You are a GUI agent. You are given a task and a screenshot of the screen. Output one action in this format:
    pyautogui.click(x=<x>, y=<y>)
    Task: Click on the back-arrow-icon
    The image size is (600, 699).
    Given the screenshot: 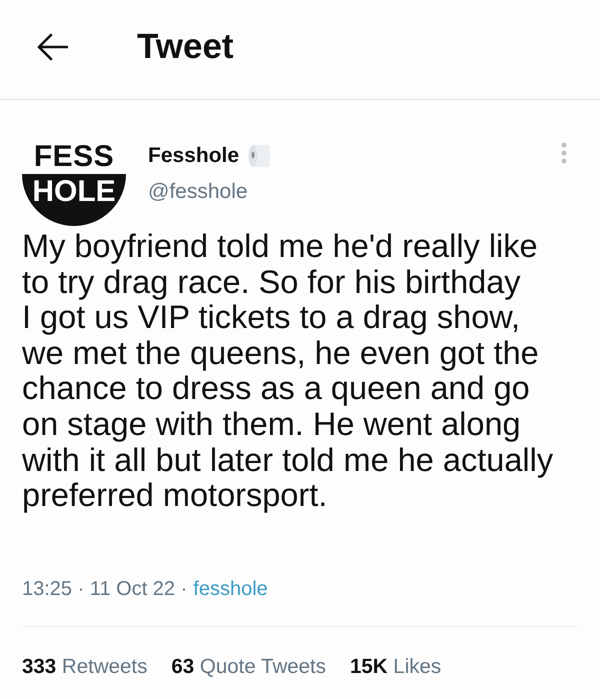 What is the action you would take?
    pyautogui.click(x=52, y=46)
    